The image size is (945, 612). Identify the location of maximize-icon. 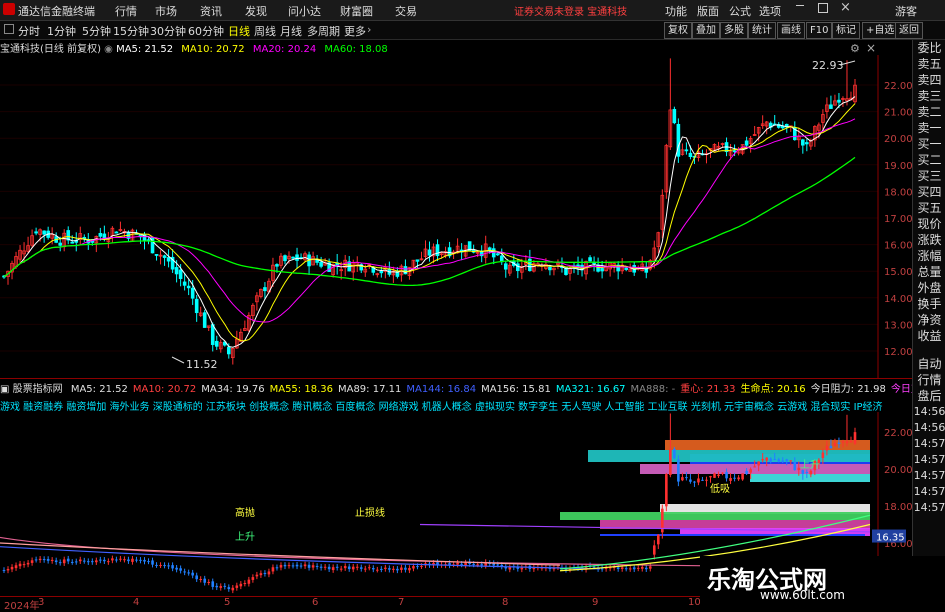
(823, 8).